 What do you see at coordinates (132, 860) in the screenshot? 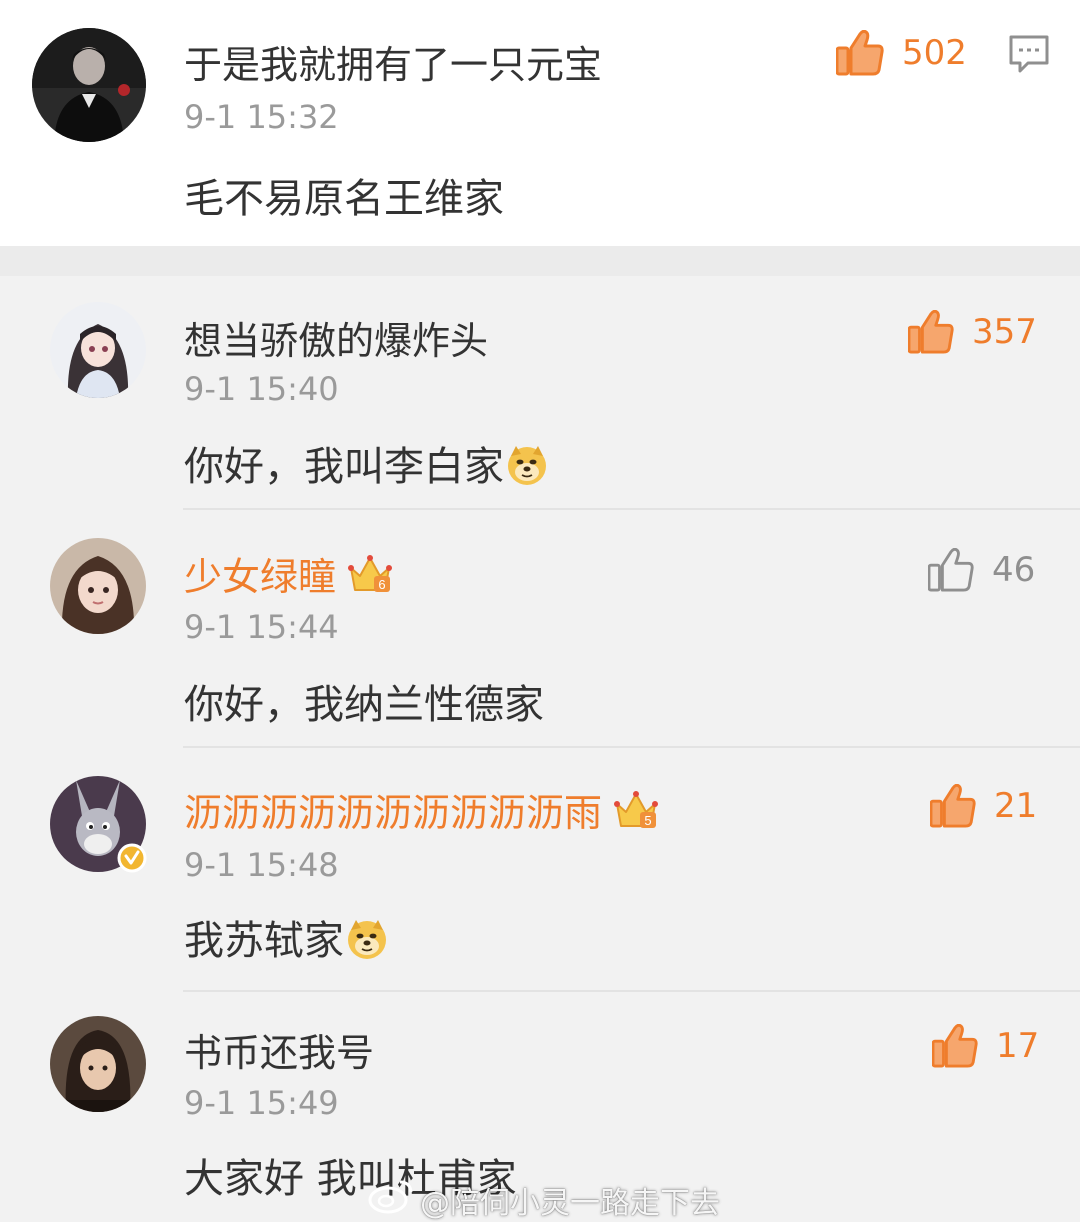
I see `verified-badge-icon` at bounding box center [132, 860].